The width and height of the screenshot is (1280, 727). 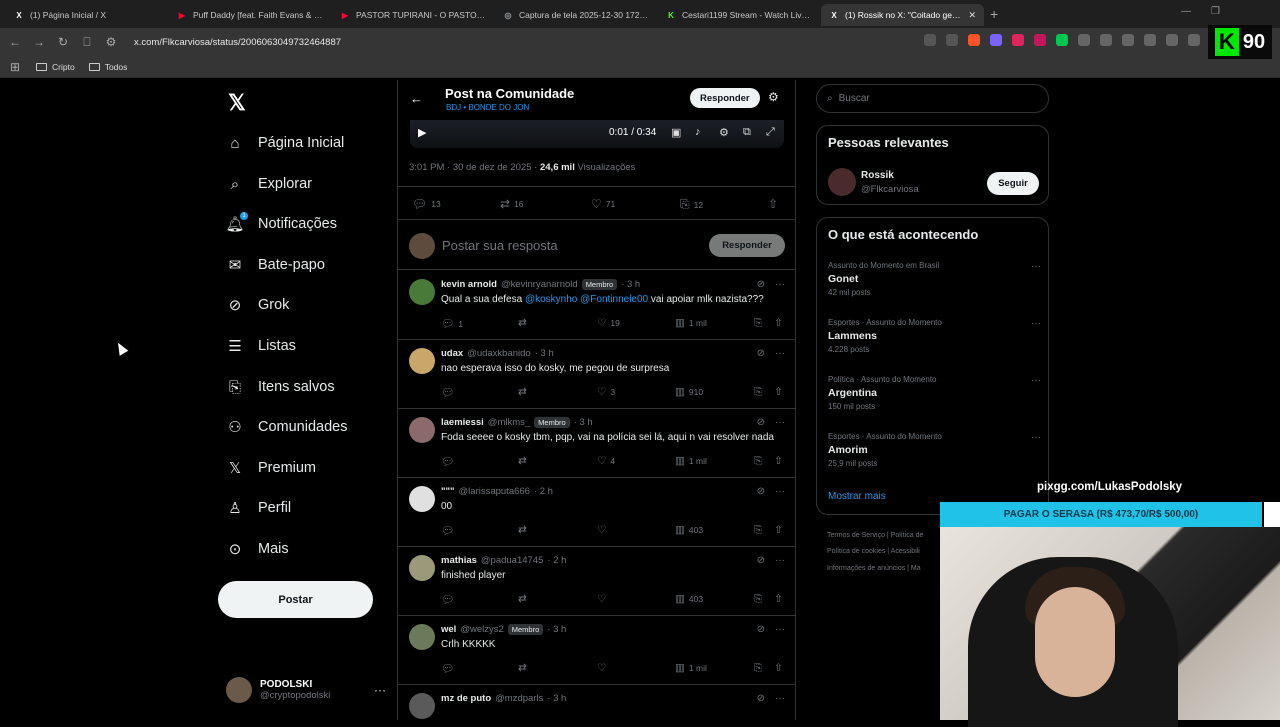 I want to click on browser-tab: ▶ PASTOR TUPIRANI - O PASTOR INCA, so click(x=413, y=15).